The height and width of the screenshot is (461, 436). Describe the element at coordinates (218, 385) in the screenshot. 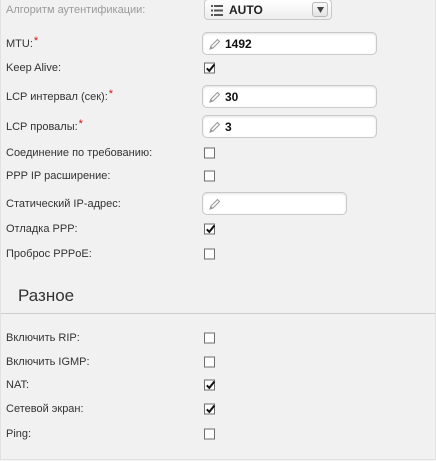

I see `nat-row: NAT:` at that location.